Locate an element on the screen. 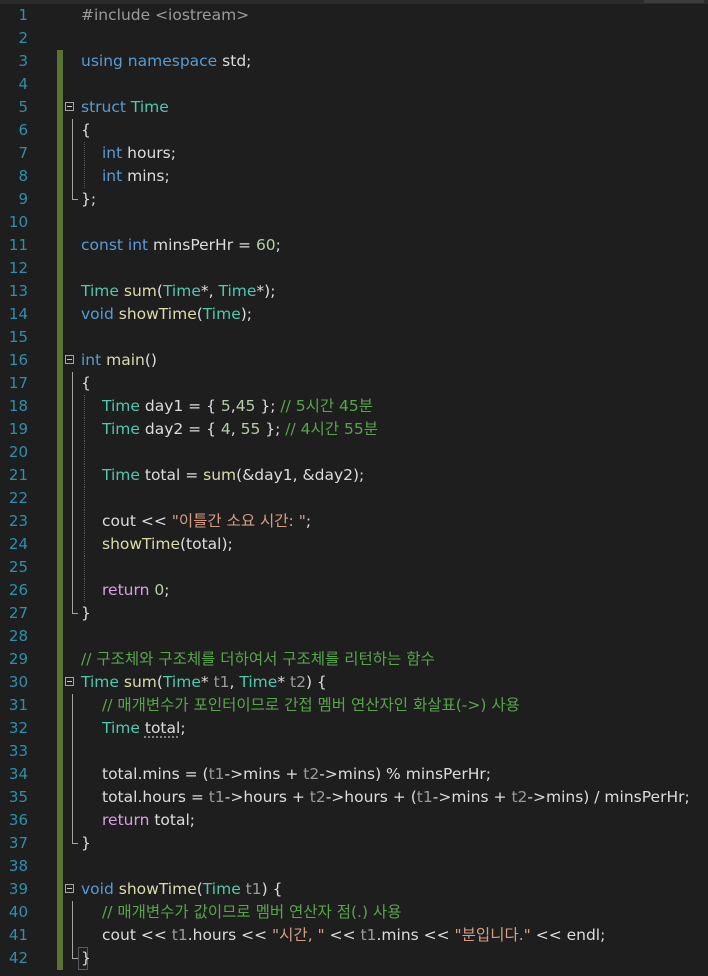 The height and width of the screenshot is (976, 708). line-number: 17 is located at coordinates (18, 383).